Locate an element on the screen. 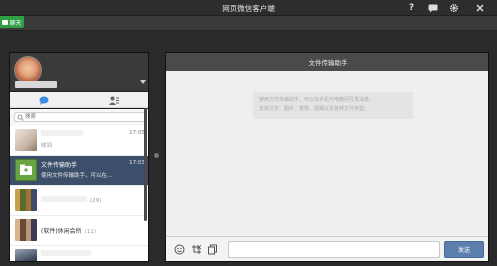 This screenshot has width=497, height=266. composer-bar: 发送 is located at coordinates (327, 248).